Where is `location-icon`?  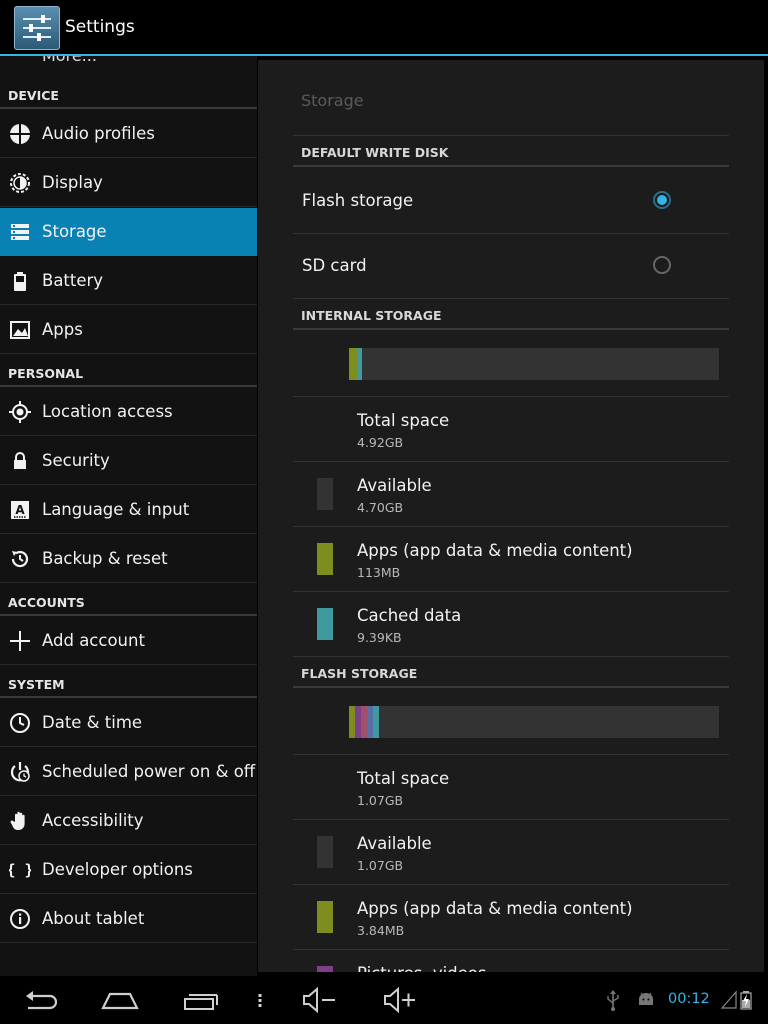 location-icon is located at coordinates (20, 412).